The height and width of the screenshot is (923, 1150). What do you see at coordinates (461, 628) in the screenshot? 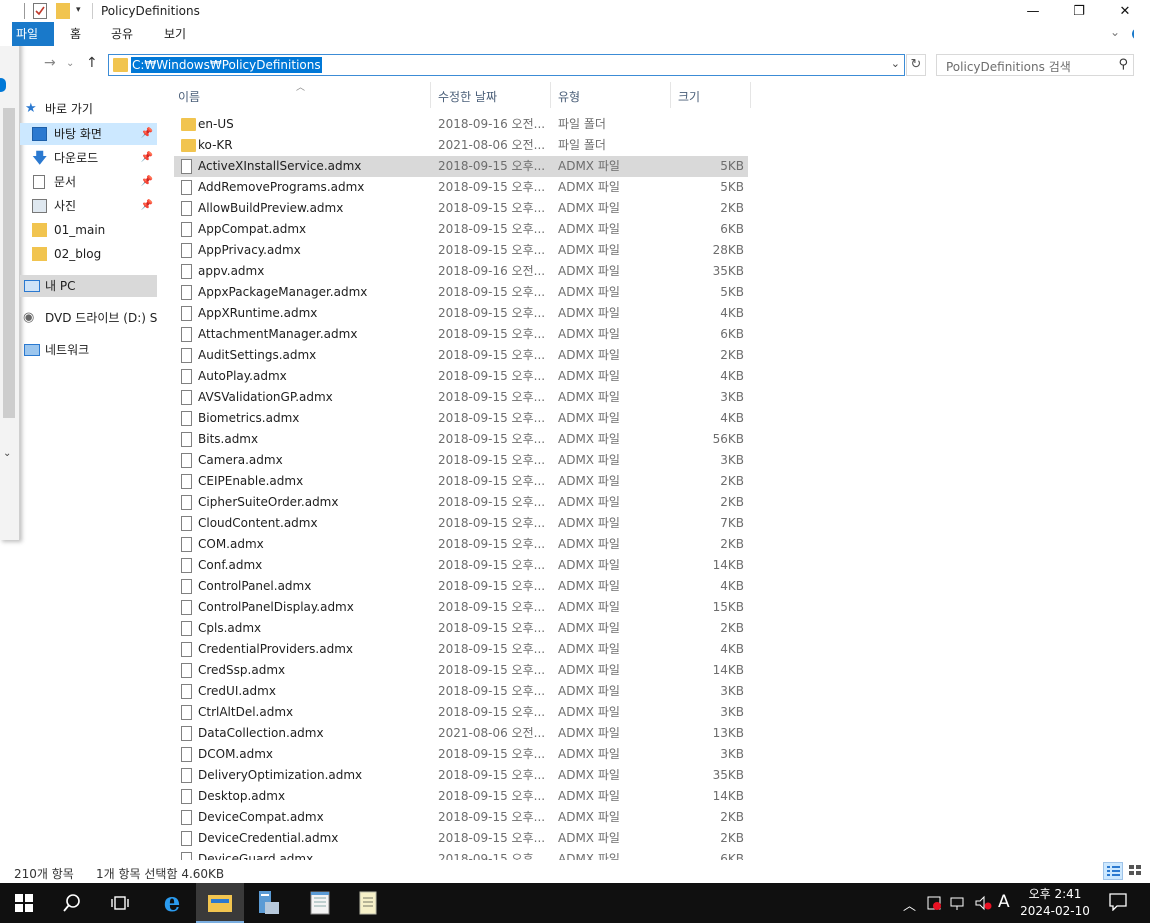
I see `file-row: Cpls.admx 2018-09-15 오후... ADMX 파일 2KB` at bounding box center [461, 628].